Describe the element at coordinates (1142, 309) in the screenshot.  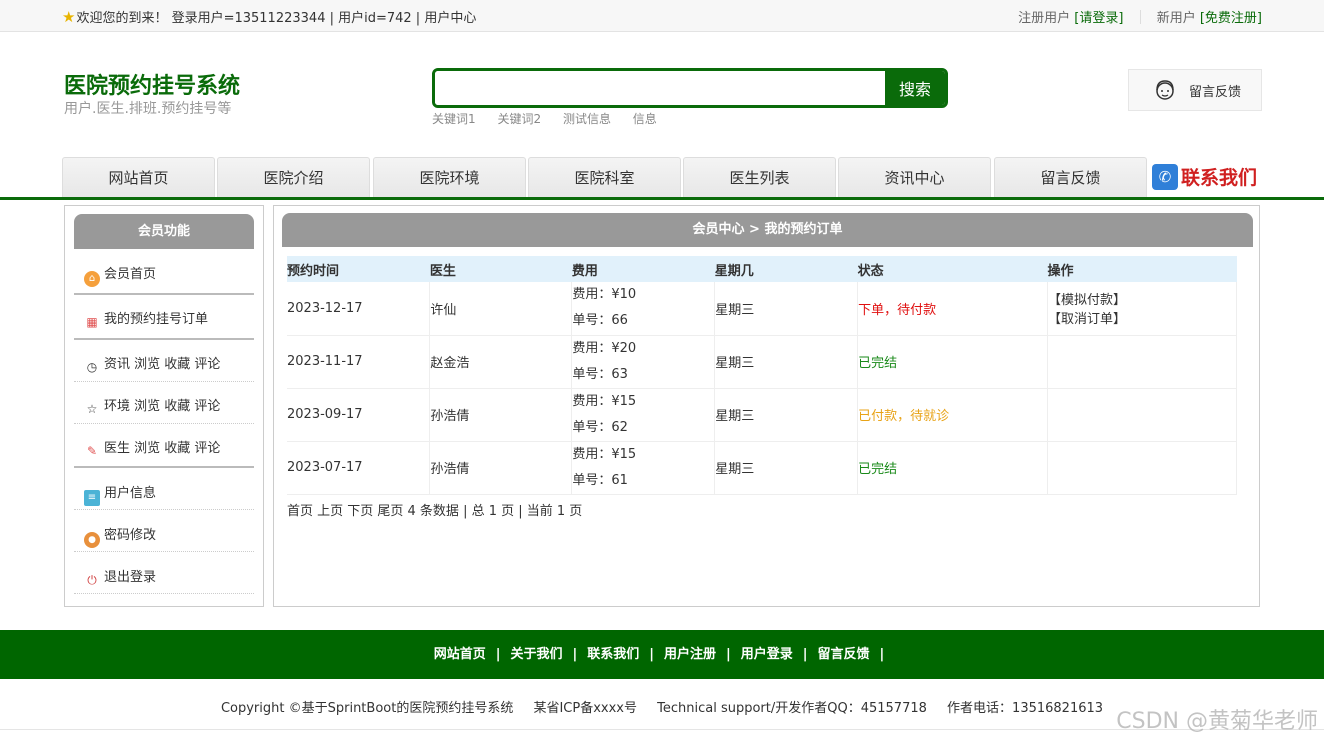
I see `order-actions: 【模拟付款】【取消订单】` at that location.